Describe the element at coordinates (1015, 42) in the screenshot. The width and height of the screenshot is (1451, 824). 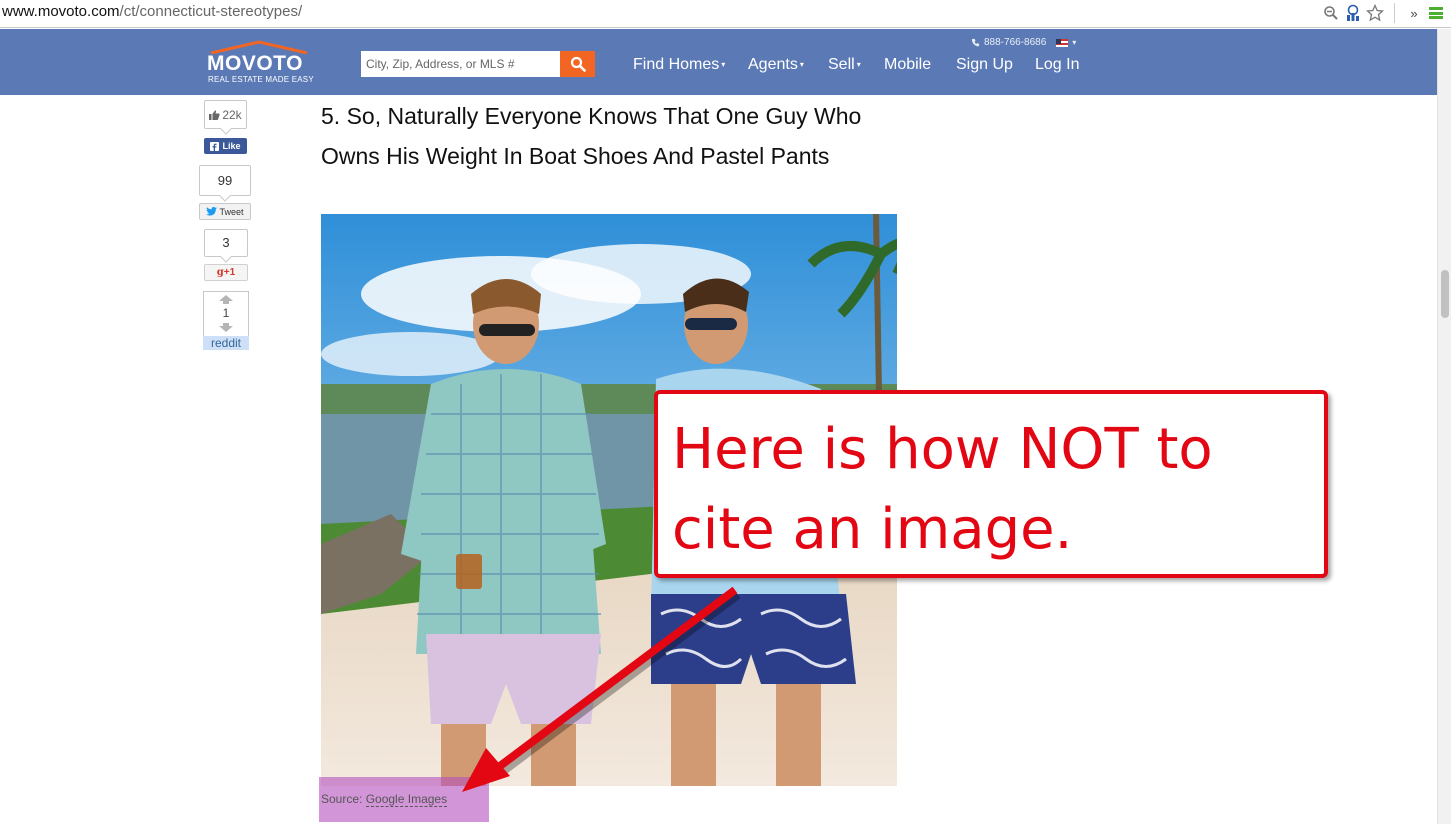
I see `phone-text: 888-766-8686` at that location.